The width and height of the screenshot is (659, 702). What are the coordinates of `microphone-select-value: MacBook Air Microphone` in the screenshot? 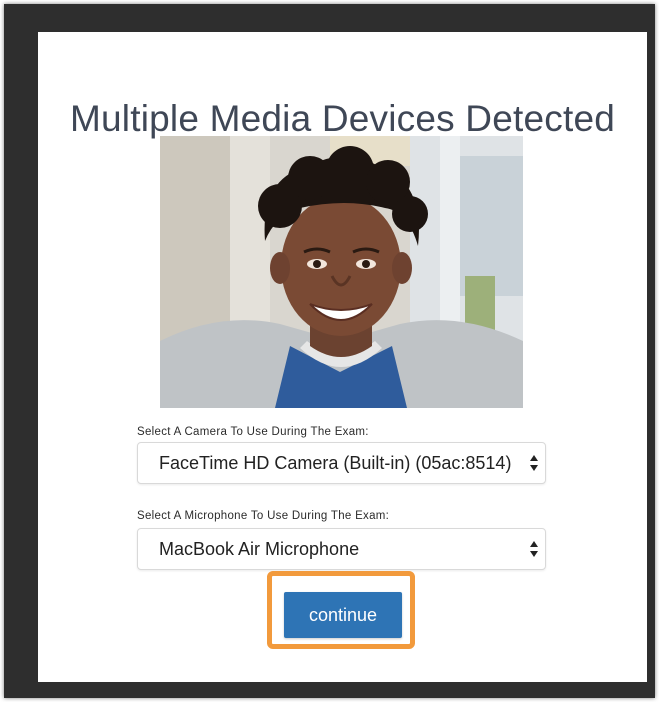 It's located at (259, 549).